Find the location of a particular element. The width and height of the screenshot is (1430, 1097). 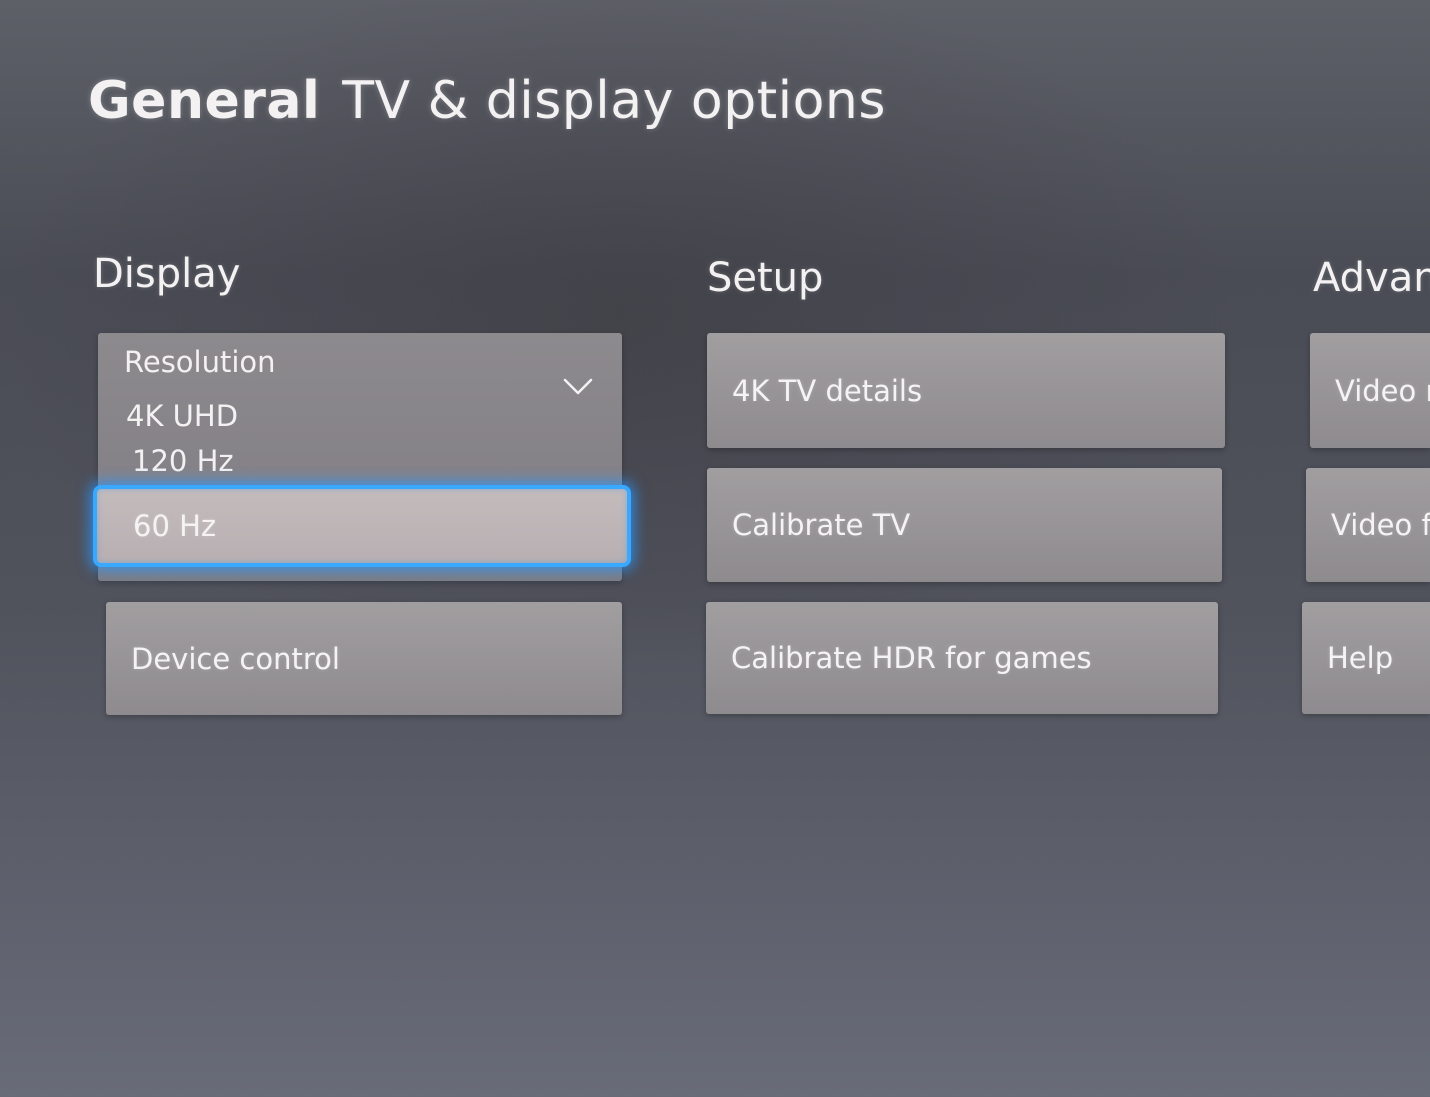

breadcrumb-page: TV & display options is located at coordinates (614, 101).